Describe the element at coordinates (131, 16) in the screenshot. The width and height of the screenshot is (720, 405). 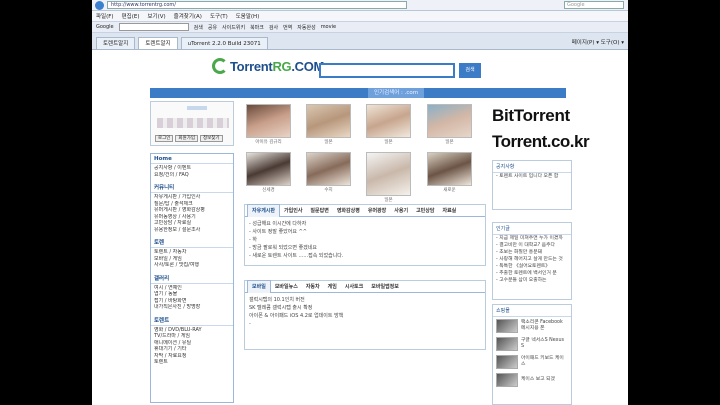
I see `menu-edit: 편집(E)` at that location.